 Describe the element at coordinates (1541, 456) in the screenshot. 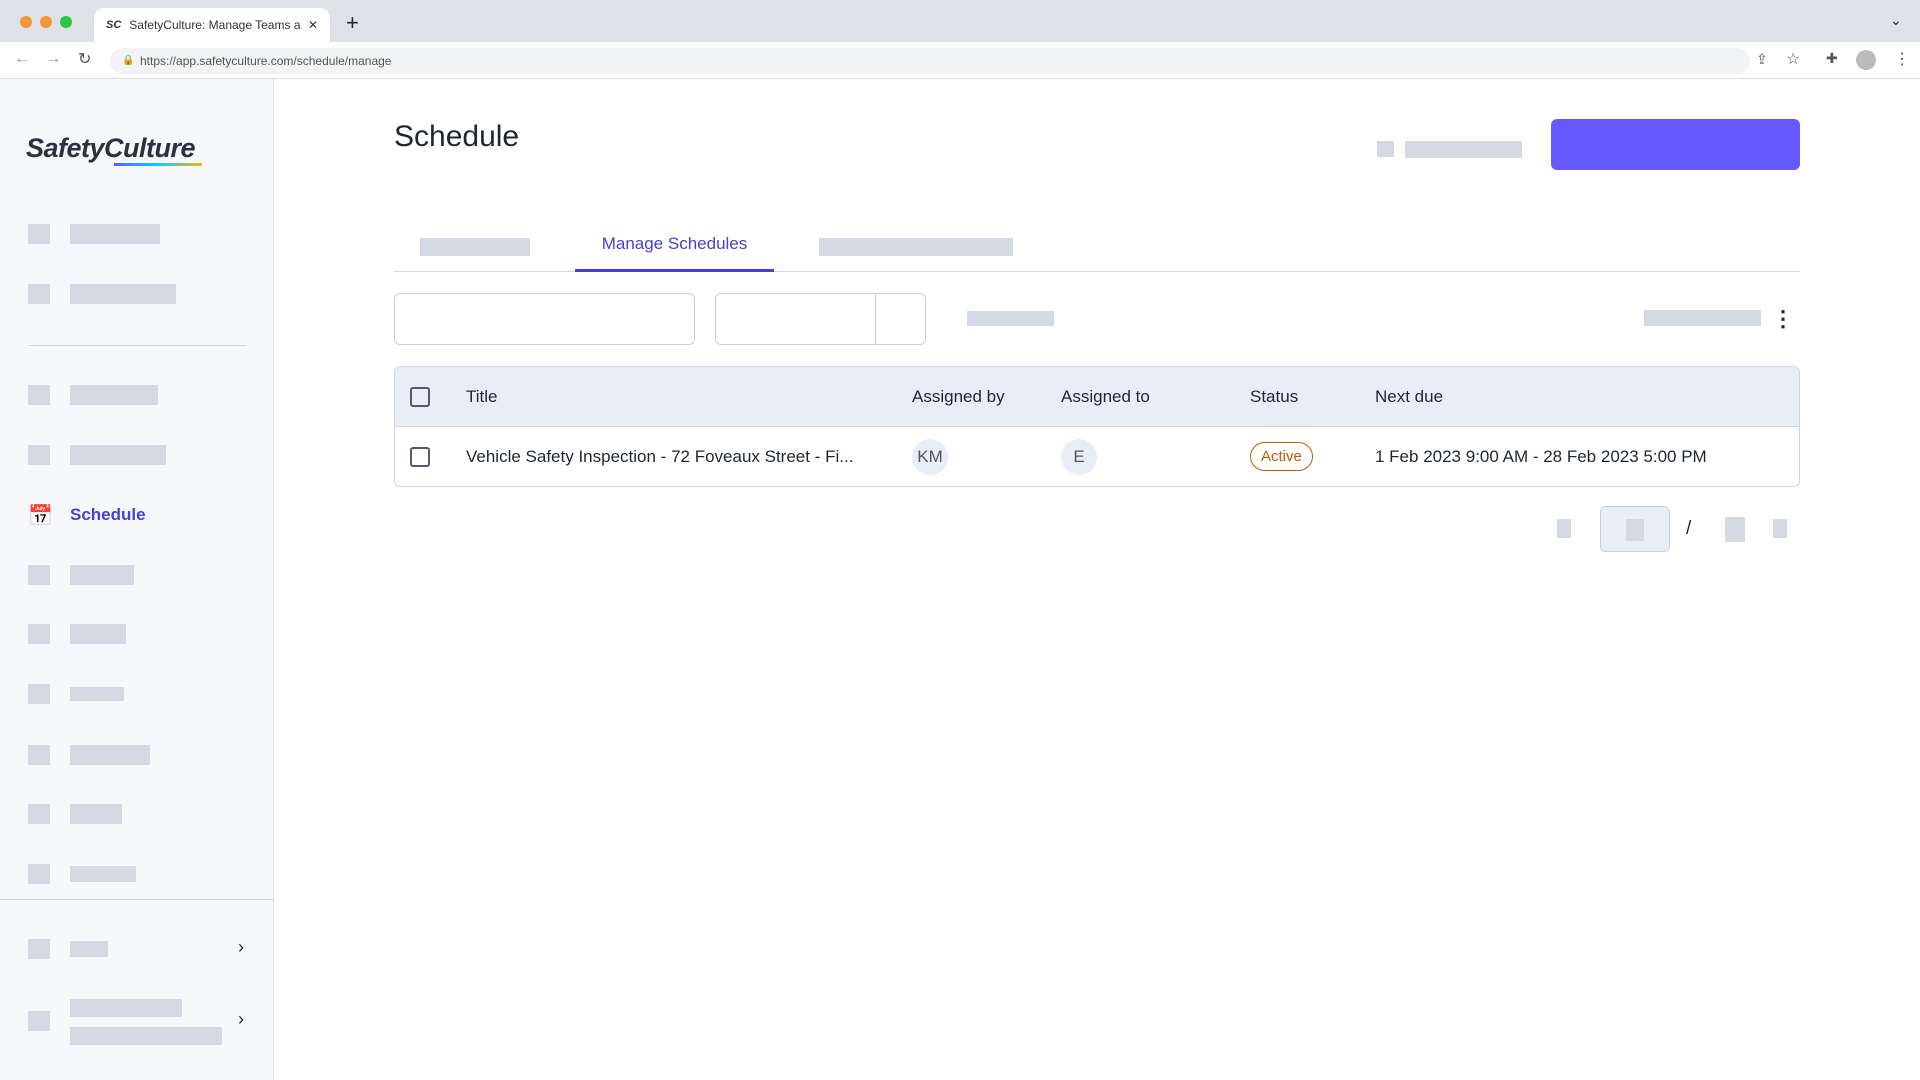

I see `next-due: 1 Feb 2023 9:00 AM - 28 Feb 2023 5:00 PM` at that location.